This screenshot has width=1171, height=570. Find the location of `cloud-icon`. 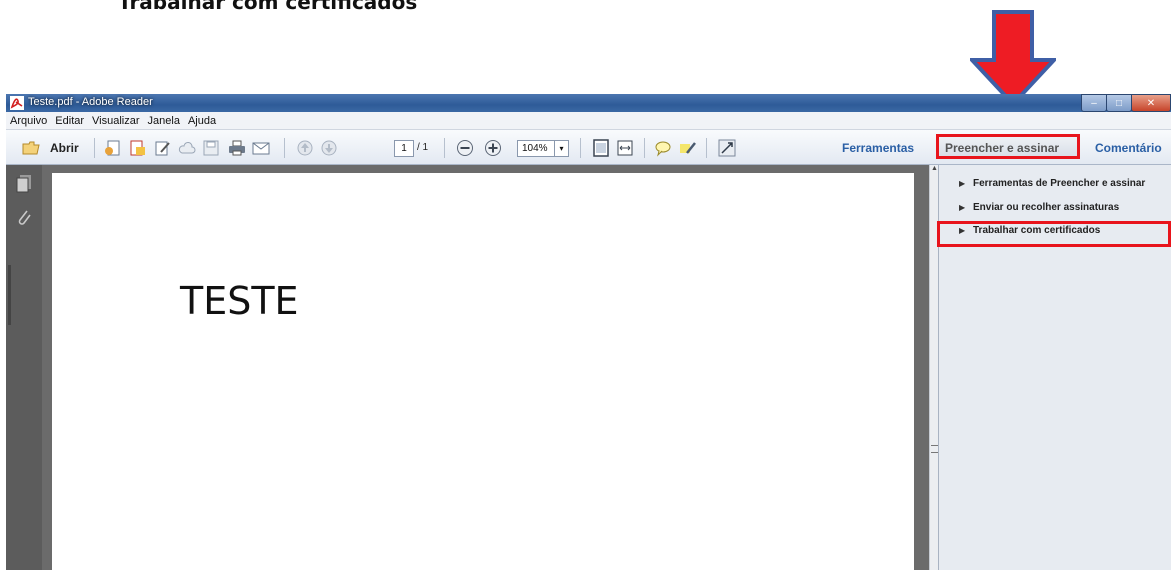

cloud-icon is located at coordinates (187, 148).